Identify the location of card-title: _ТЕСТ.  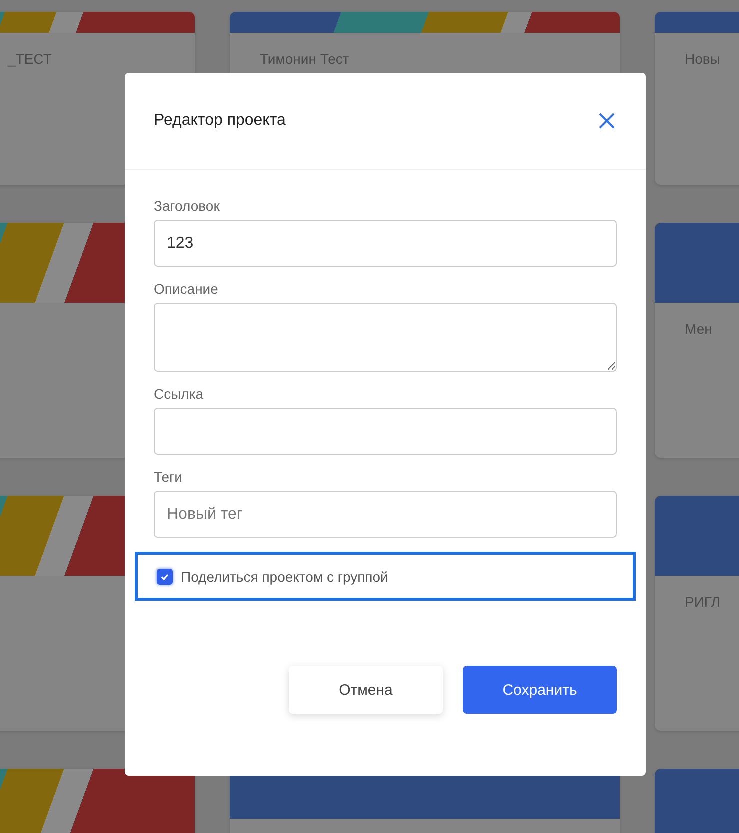
(29, 59).